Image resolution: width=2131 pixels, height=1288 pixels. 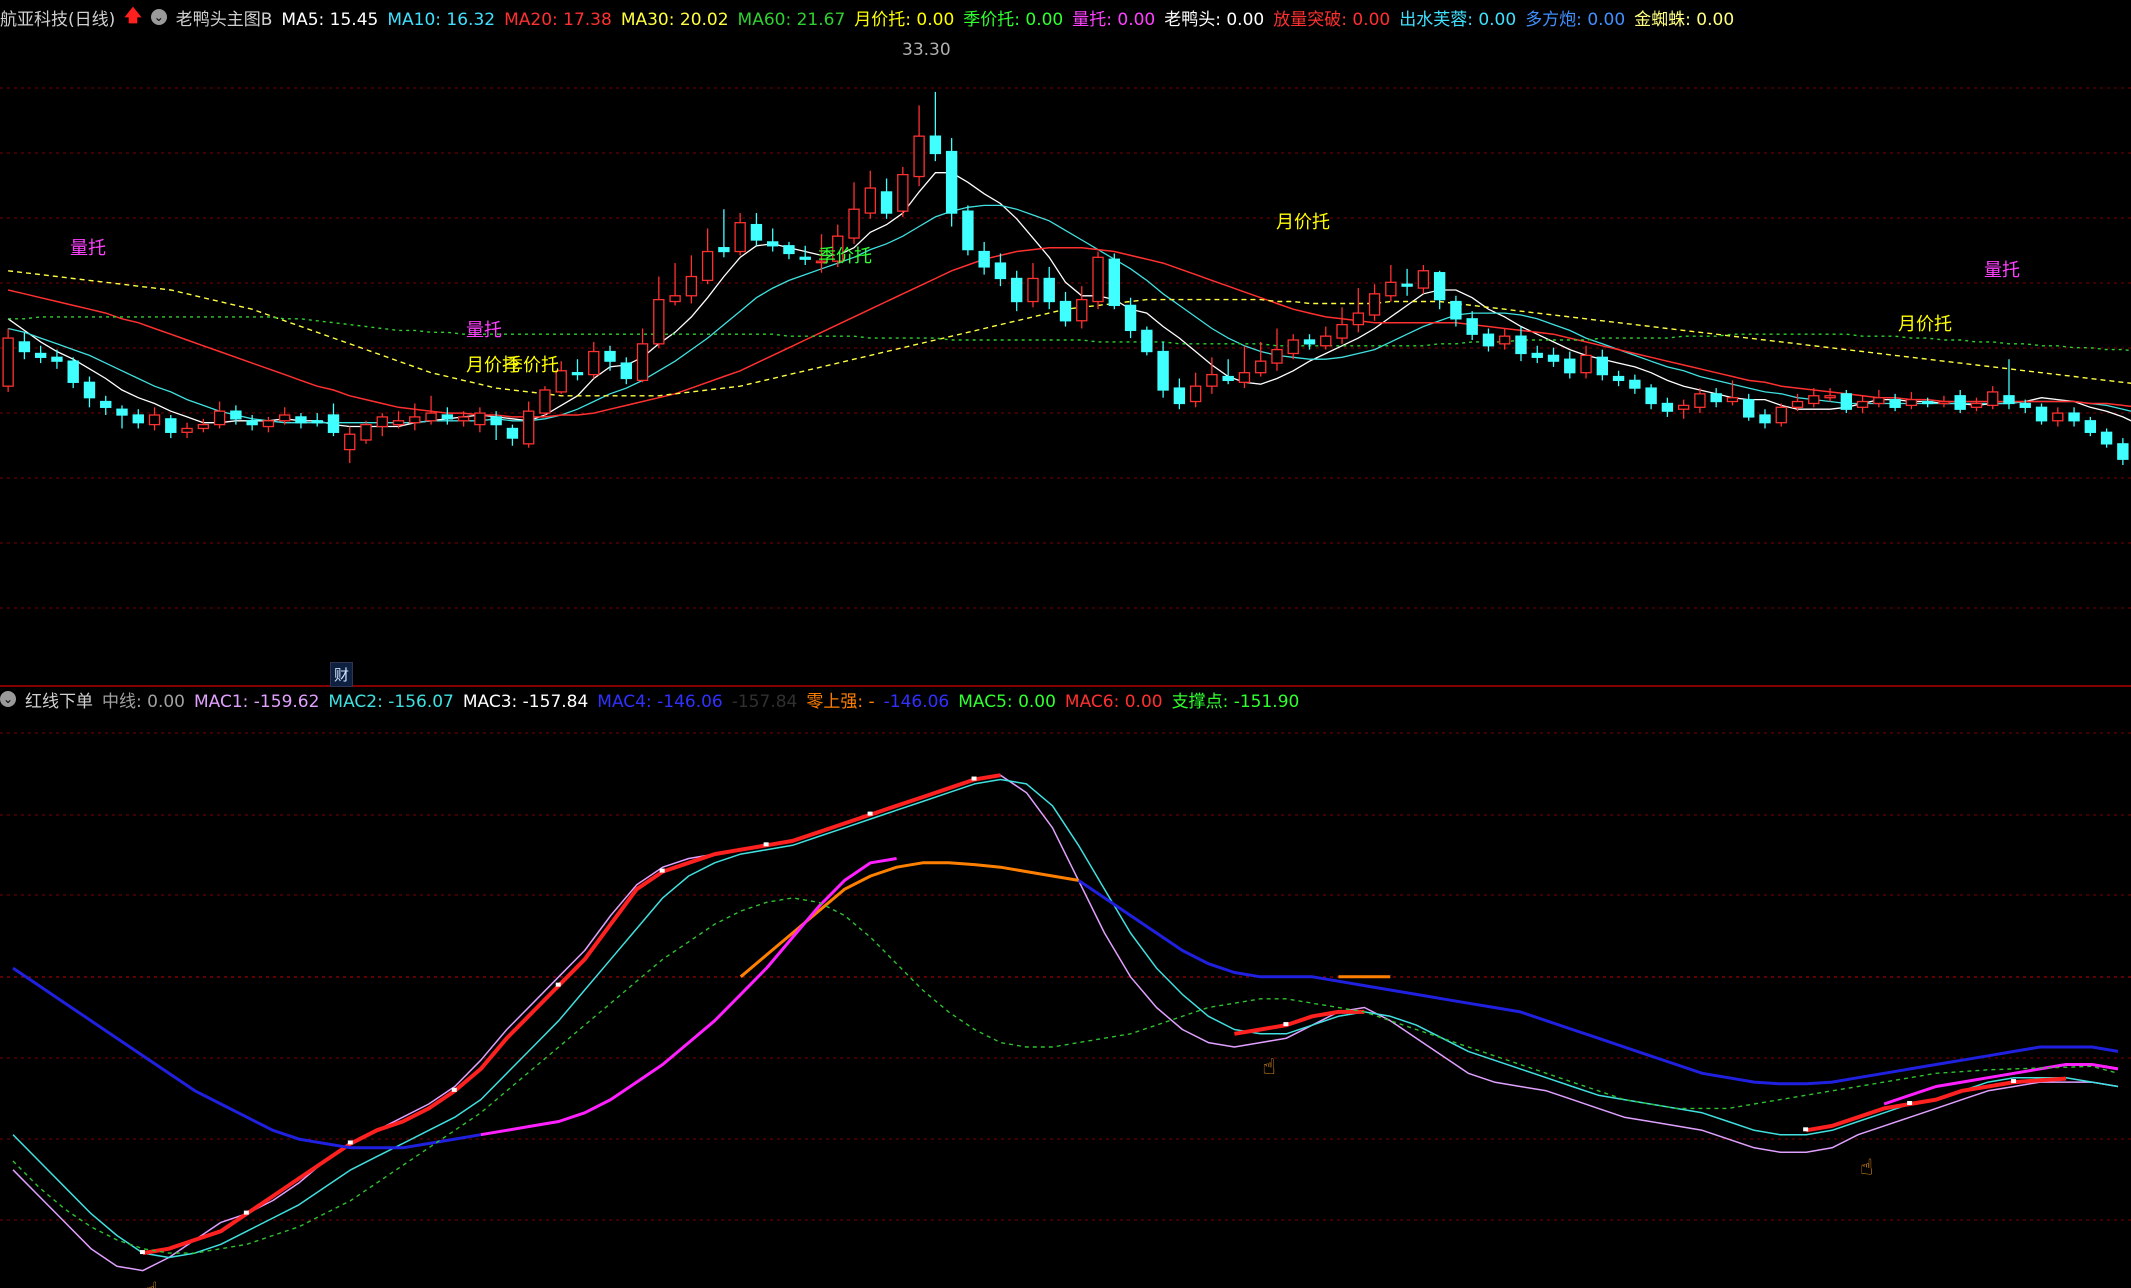 What do you see at coordinates (532, 365) in the screenshot?
I see `quarter-support-label: 季价托` at bounding box center [532, 365].